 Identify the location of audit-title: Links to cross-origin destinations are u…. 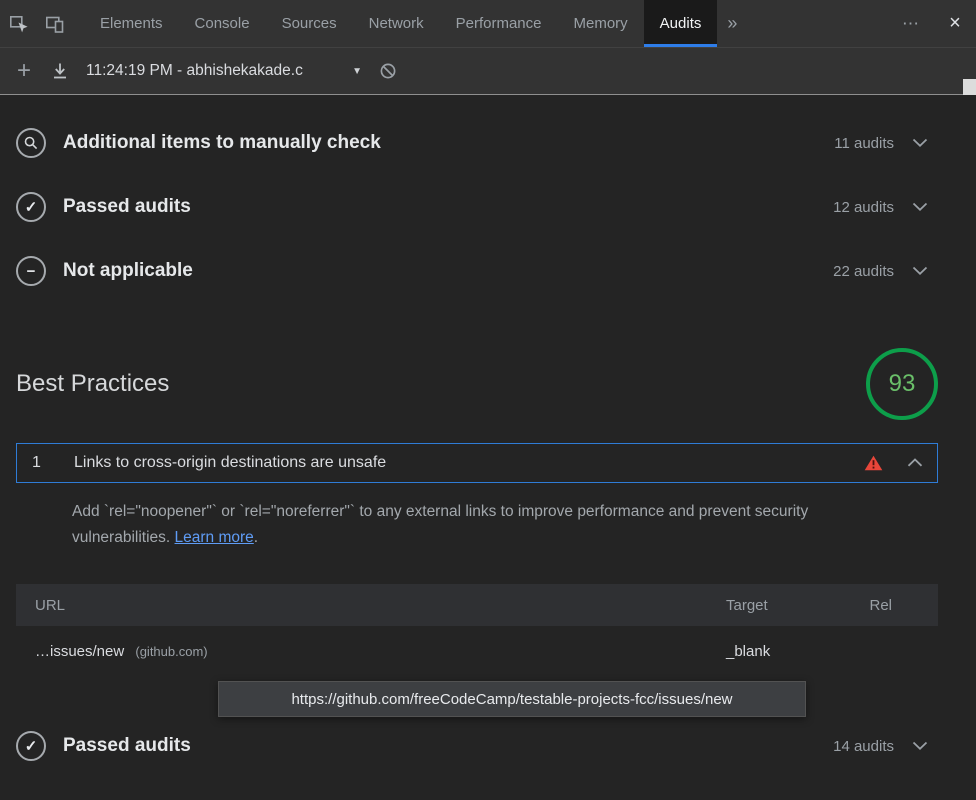
(230, 462).